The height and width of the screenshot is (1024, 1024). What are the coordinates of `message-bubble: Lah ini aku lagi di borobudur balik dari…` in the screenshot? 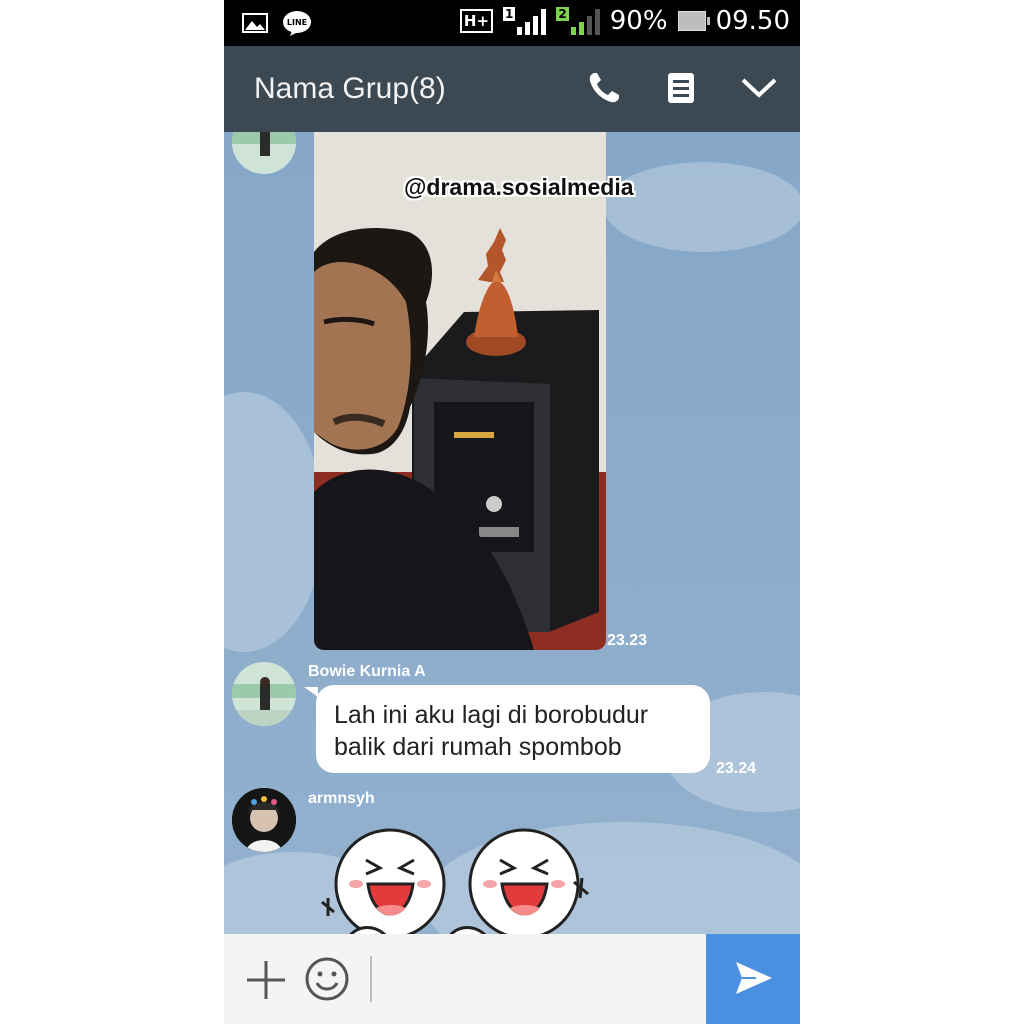 It's located at (507, 729).